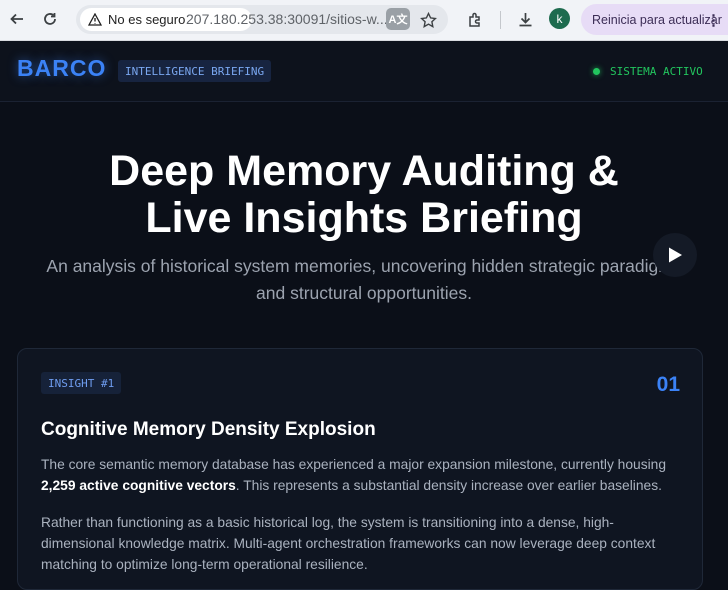 Image resolution: width=728 pixels, height=590 pixels. Describe the element at coordinates (559, 18) in the screenshot. I see `profile-avatar: k` at that location.